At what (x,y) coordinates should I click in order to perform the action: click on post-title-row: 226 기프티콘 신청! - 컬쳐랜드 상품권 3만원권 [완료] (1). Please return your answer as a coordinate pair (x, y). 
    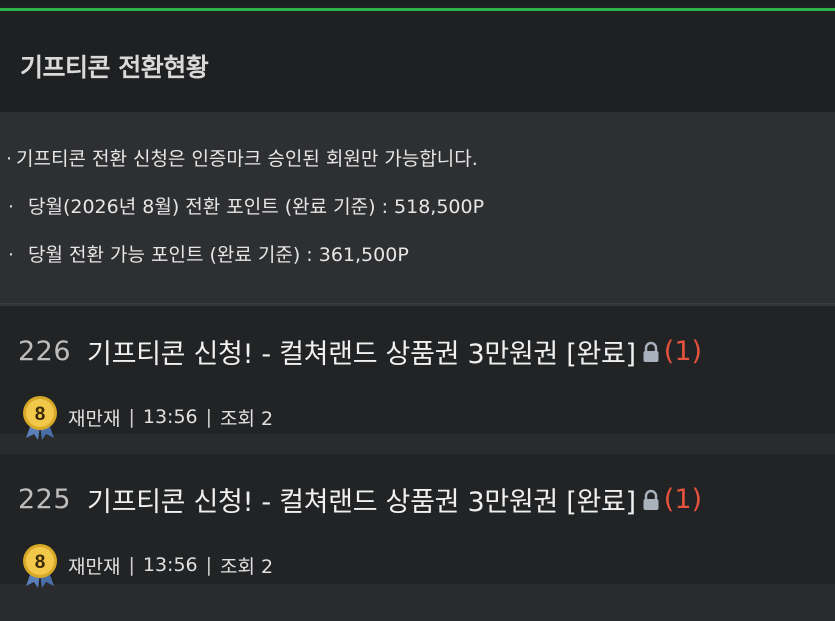
    Looking at the image, I should click on (360, 351).